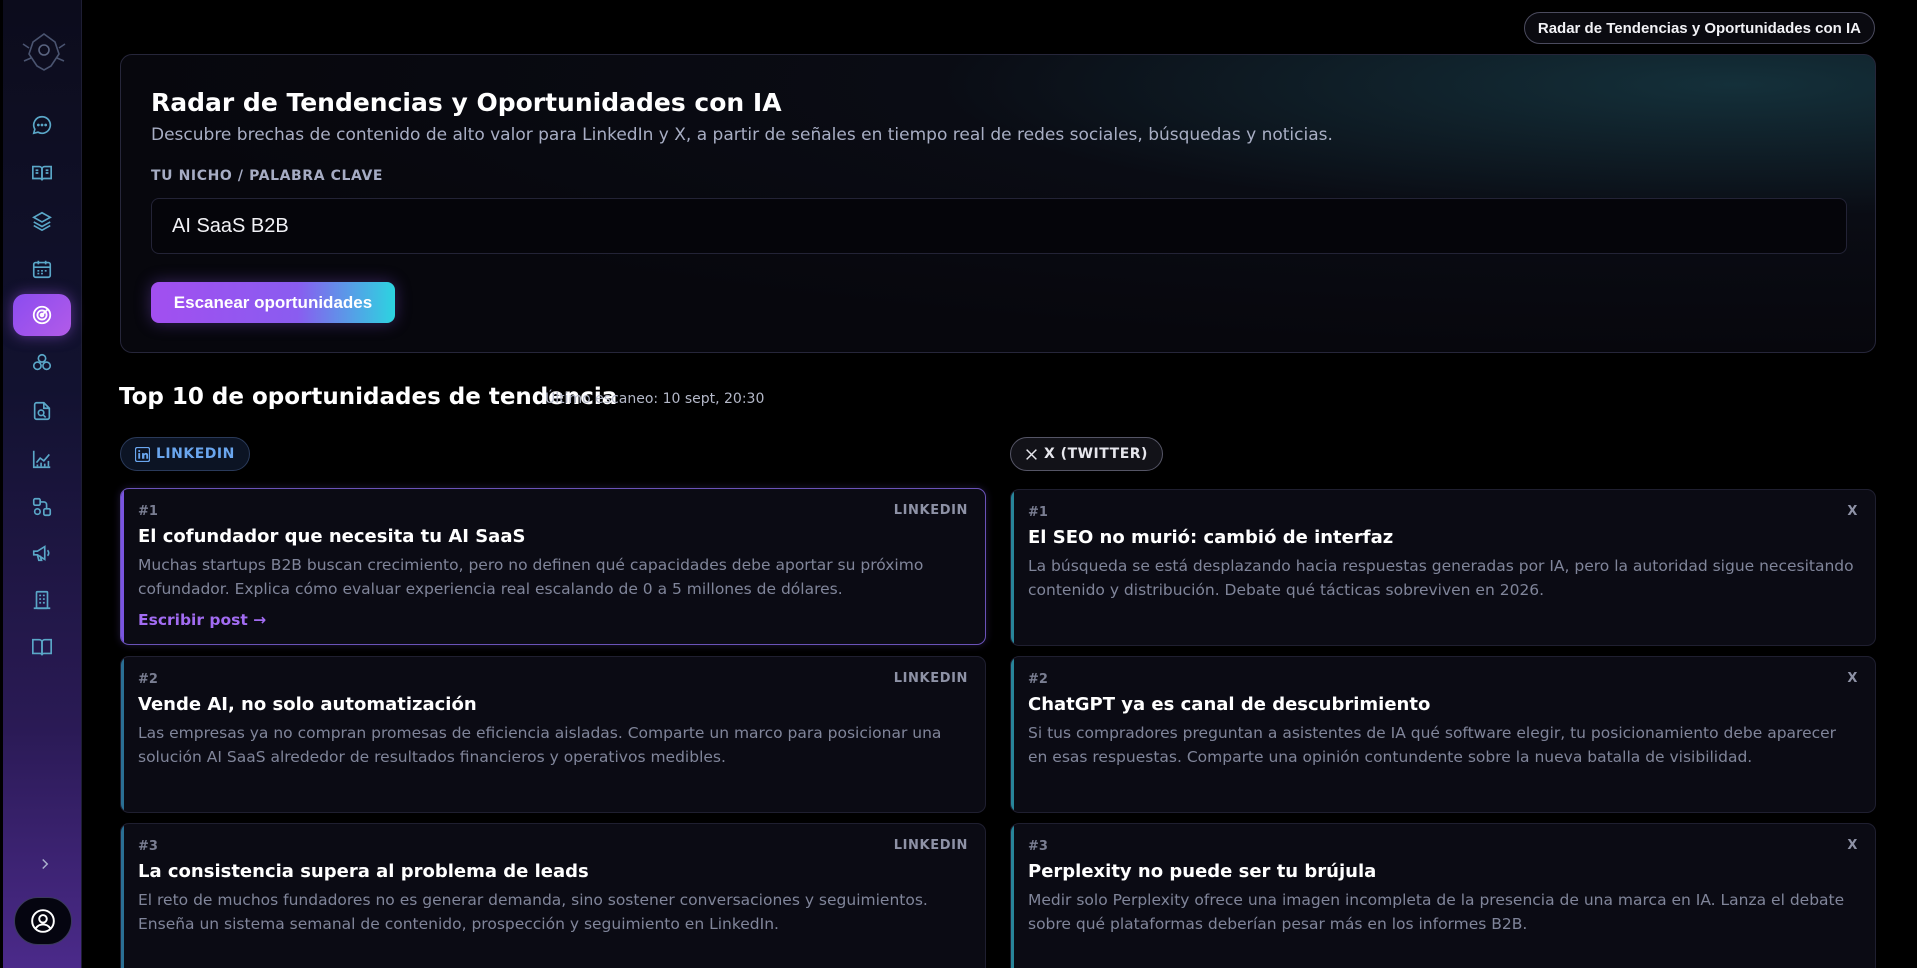  I want to click on last-scan-timestamp: Último escaneo: 10 sept, 20:30, so click(655, 399).